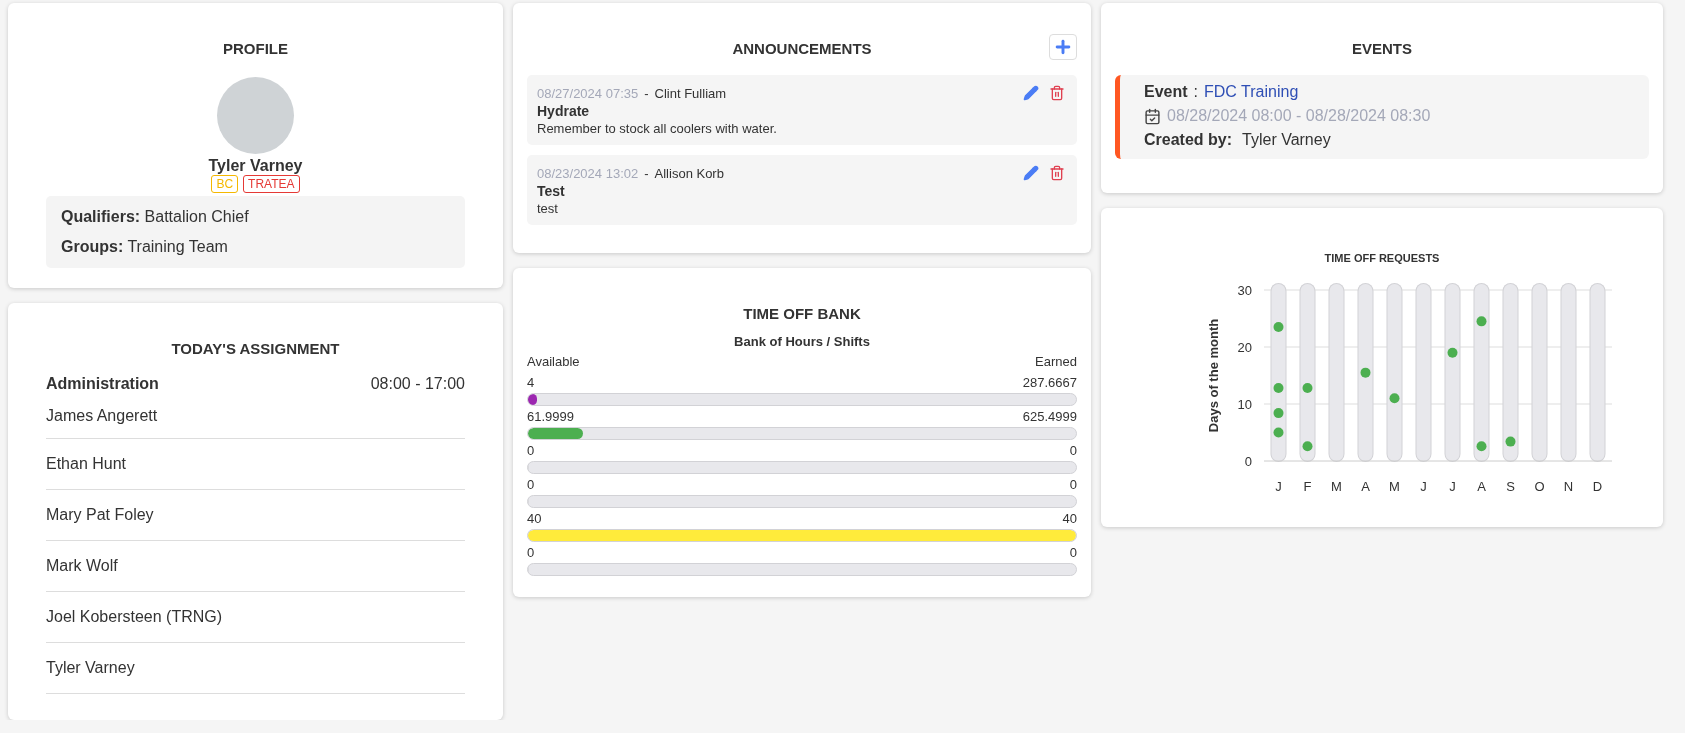 The image size is (1685, 733). What do you see at coordinates (1286, 140) in the screenshot?
I see `event-creator: Tyler Varney` at bounding box center [1286, 140].